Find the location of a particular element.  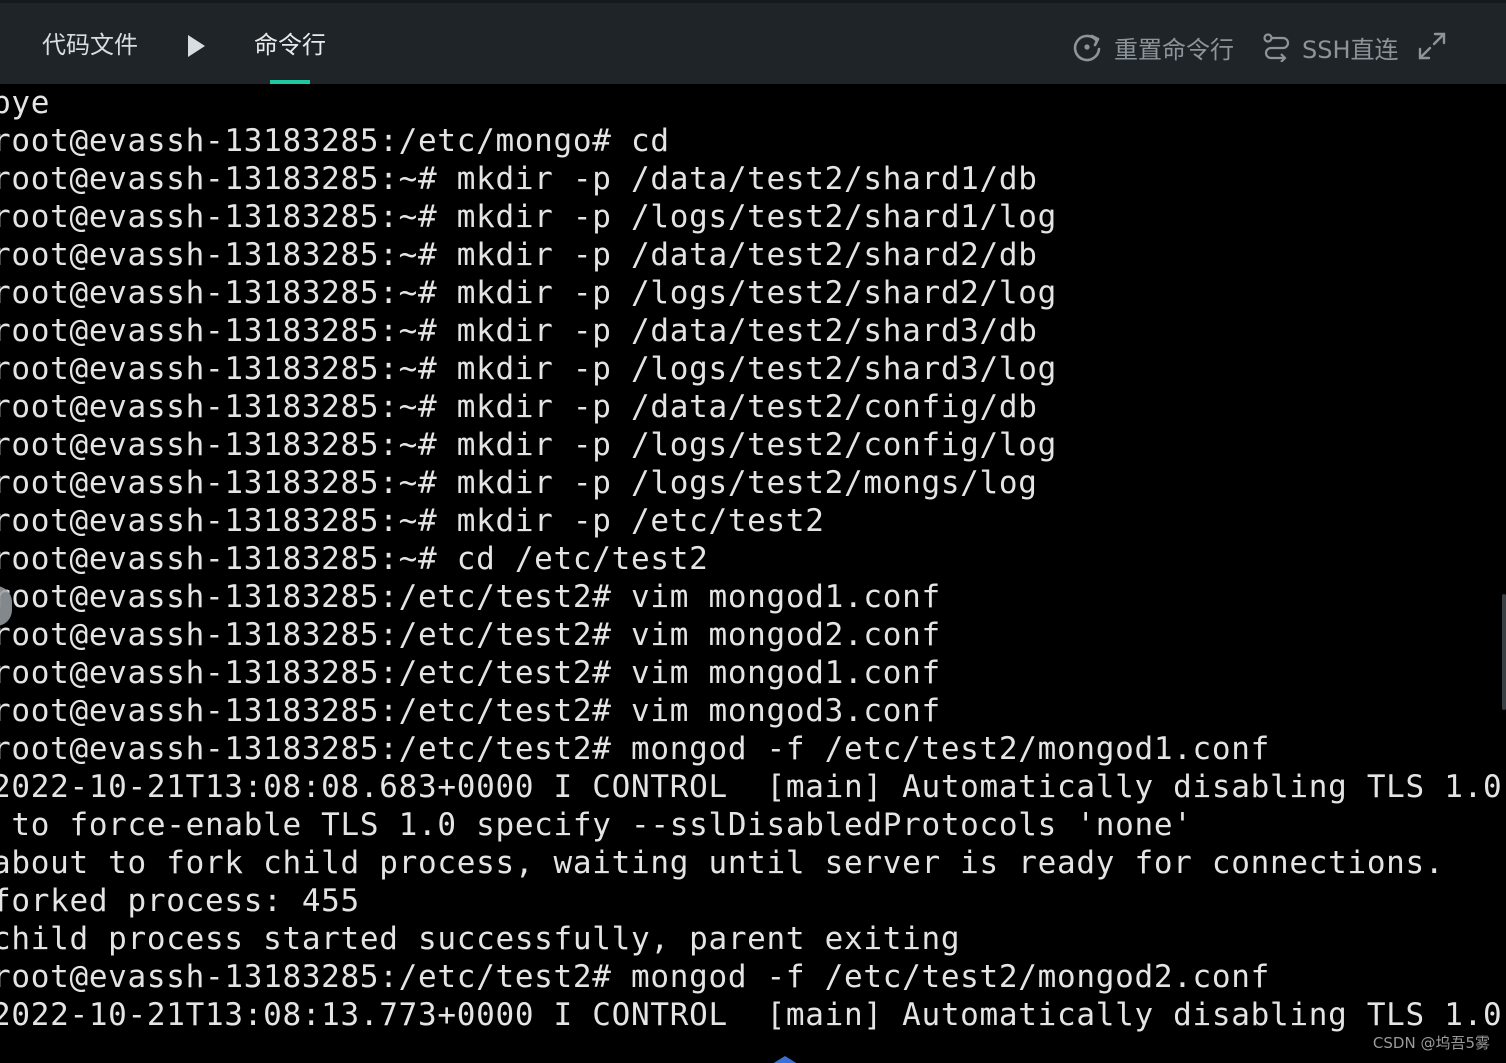

terminal-scrollbar is located at coordinates (1504, 652).